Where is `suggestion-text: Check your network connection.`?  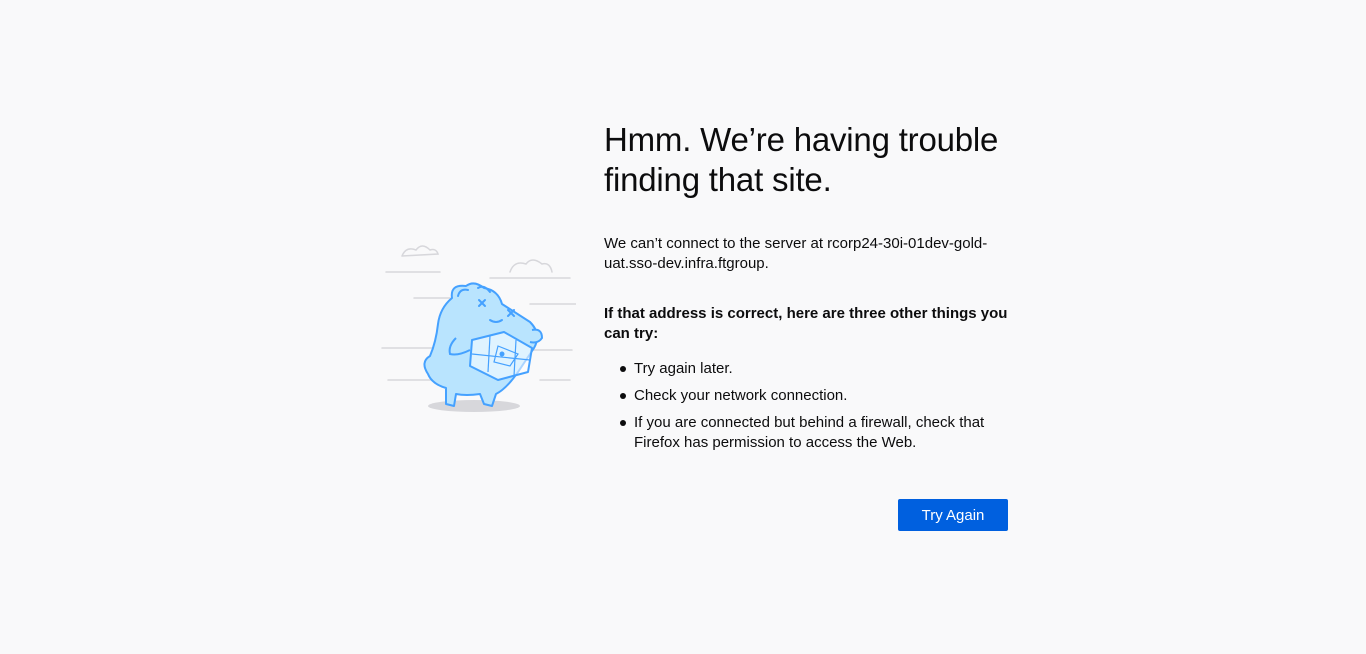 suggestion-text: Check your network connection. is located at coordinates (741, 395).